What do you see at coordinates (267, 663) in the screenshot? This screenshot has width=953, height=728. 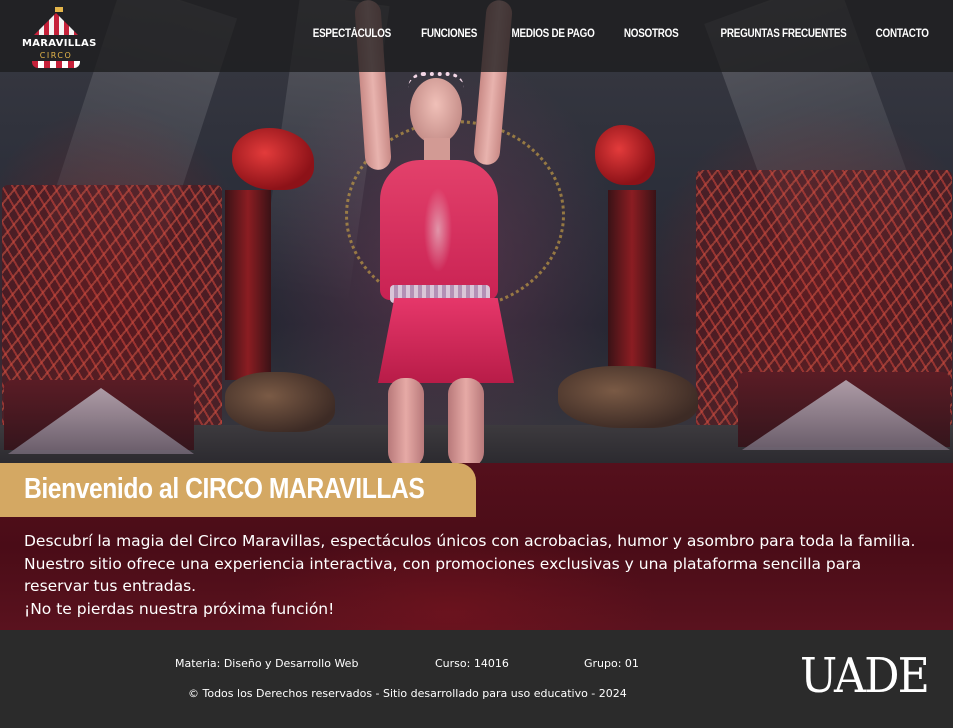 I see `footer-materia: Materia: Diseño y Desarrollo Web` at bounding box center [267, 663].